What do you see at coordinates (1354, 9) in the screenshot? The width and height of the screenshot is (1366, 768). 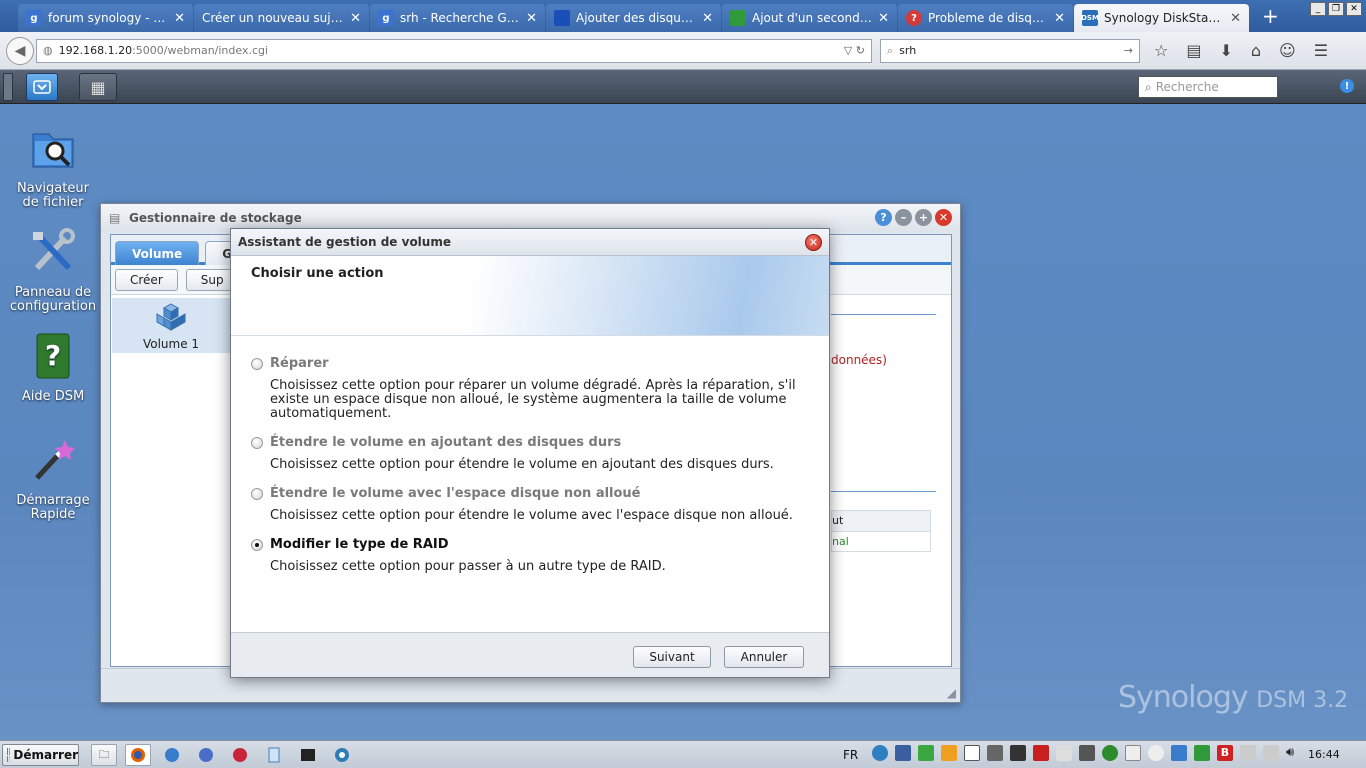 I see `close-window-icon: ✕` at bounding box center [1354, 9].